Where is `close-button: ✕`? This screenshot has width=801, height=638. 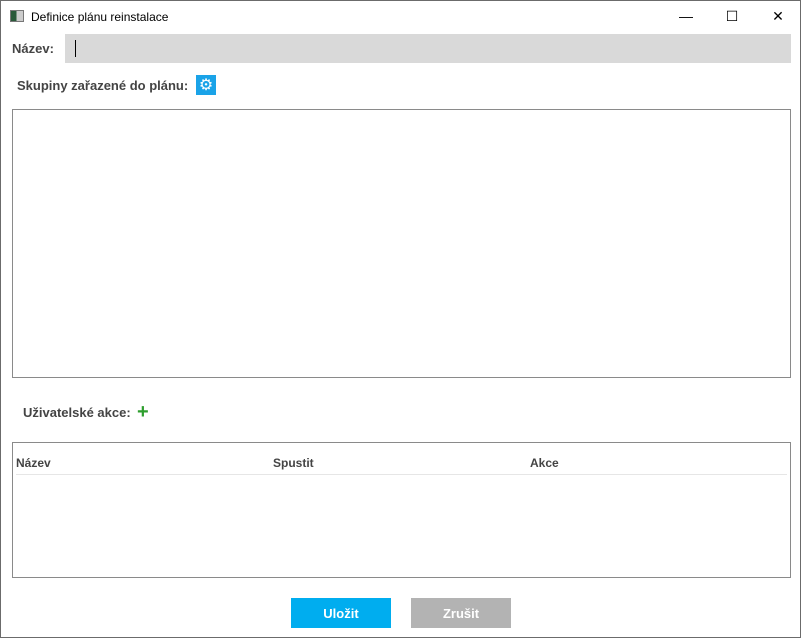 close-button: ✕ is located at coordinates (778, 16).